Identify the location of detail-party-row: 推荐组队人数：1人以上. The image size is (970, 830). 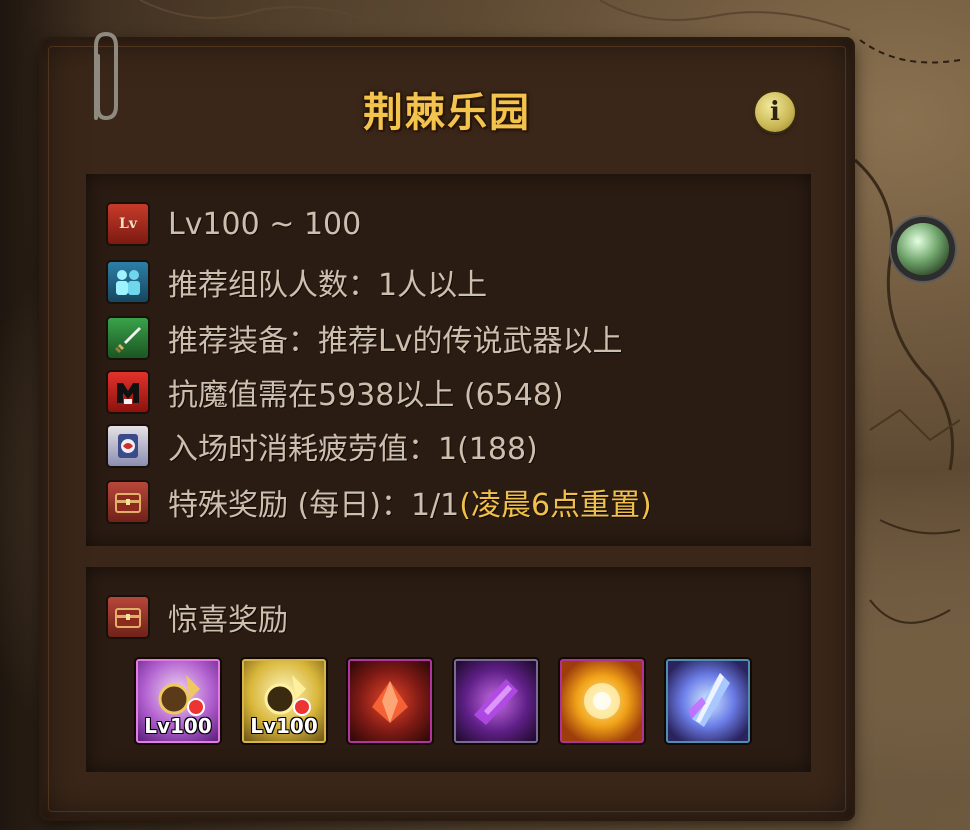
(297, 282).